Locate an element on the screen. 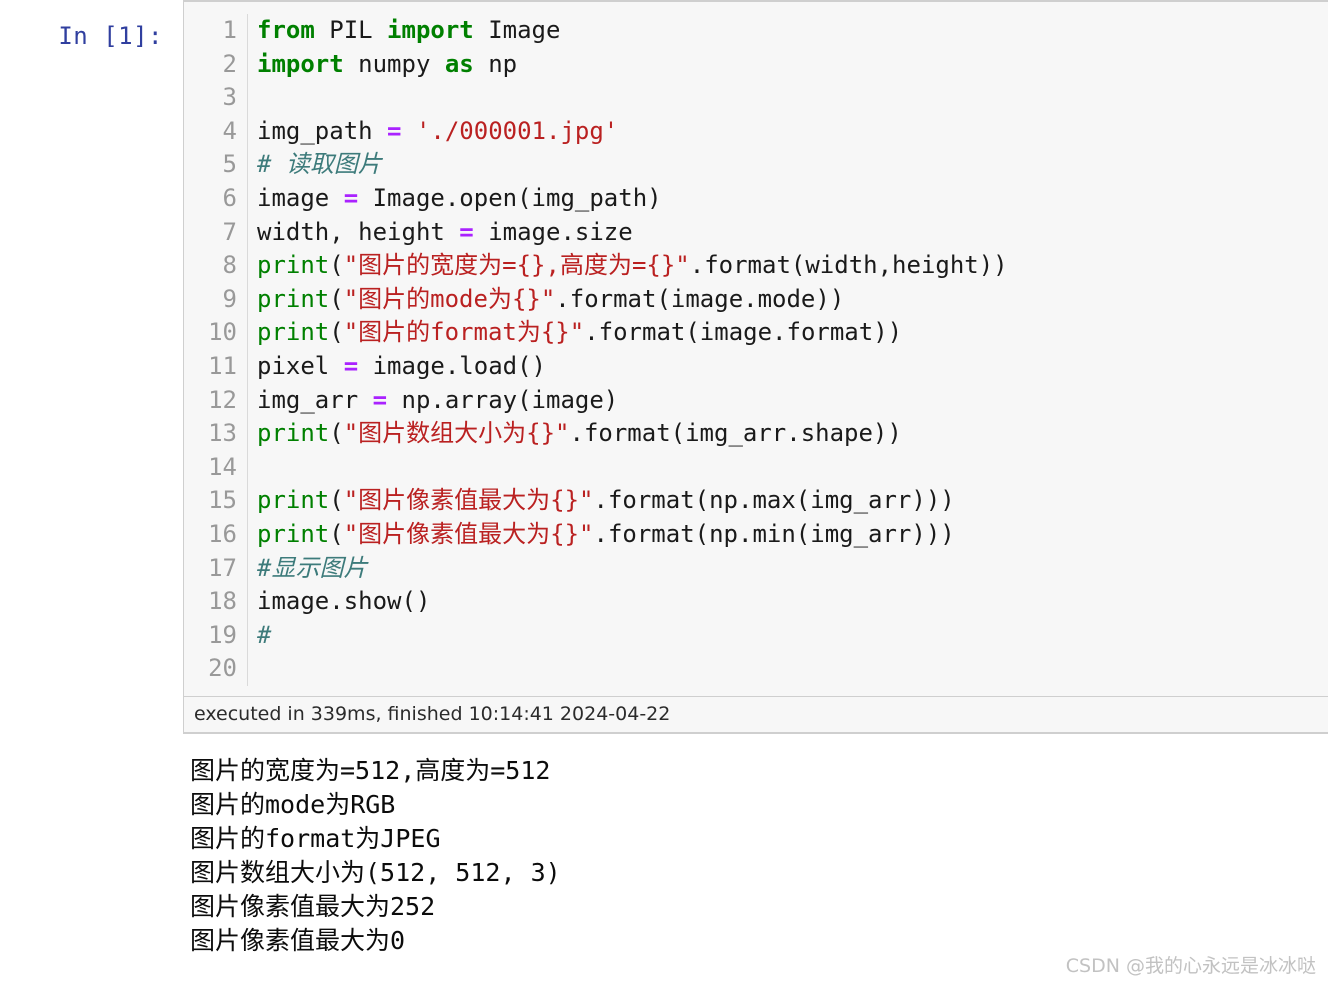  line-number: 6 is located at coordinates (229, 197).